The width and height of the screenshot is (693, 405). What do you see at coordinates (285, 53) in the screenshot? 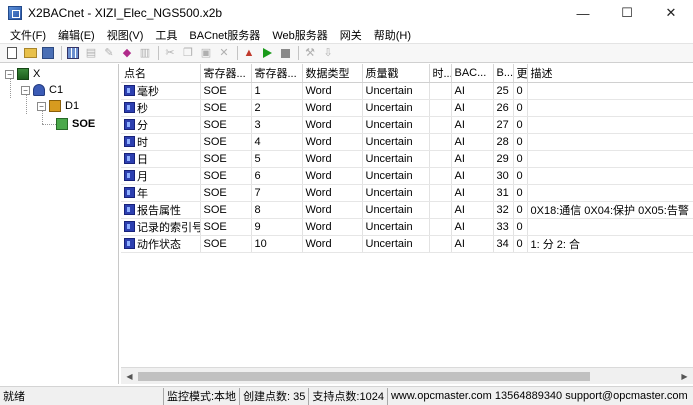
I see `stop-icon` at bounding box center [285, 53].